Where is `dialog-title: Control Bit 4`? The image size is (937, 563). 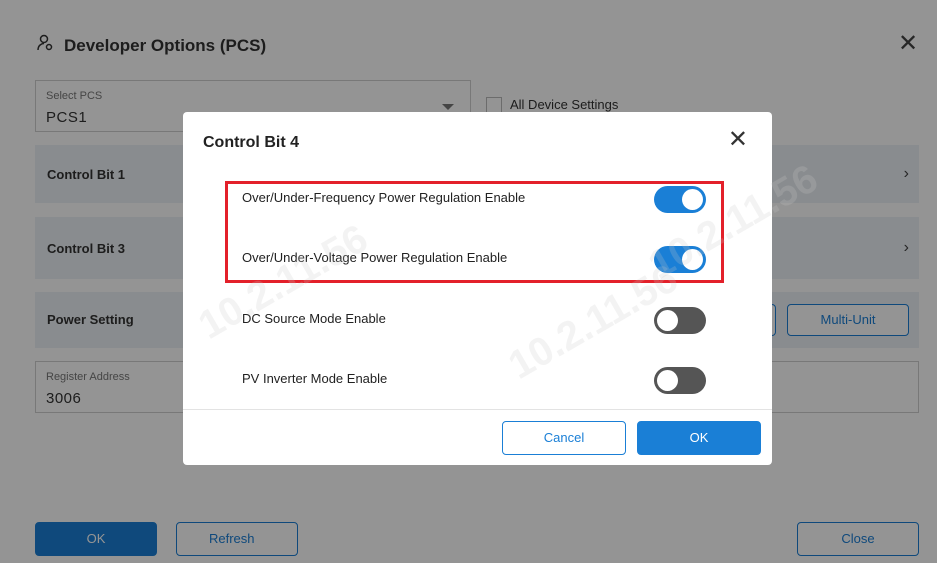
dialog-title: Control Bit 4 is located at coordinates (251, 142).